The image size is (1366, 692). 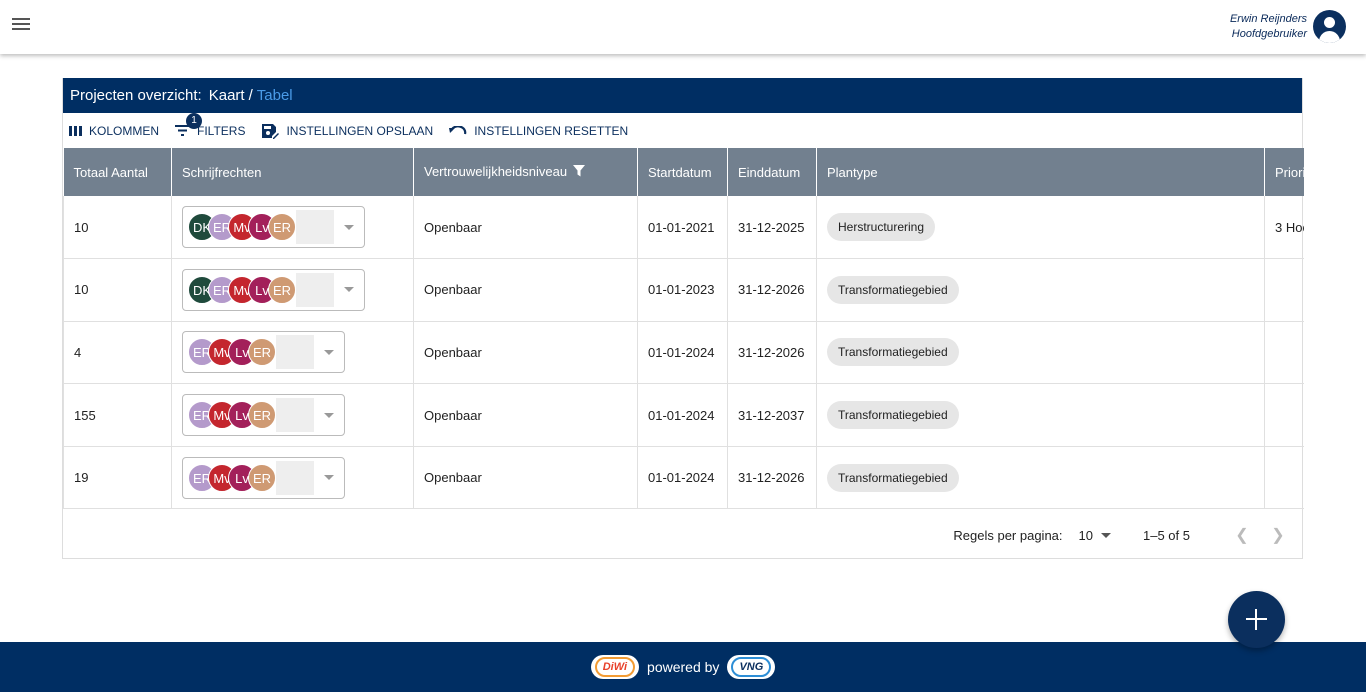 I want to click on save-edit-icon, so click(x=270, y=131).